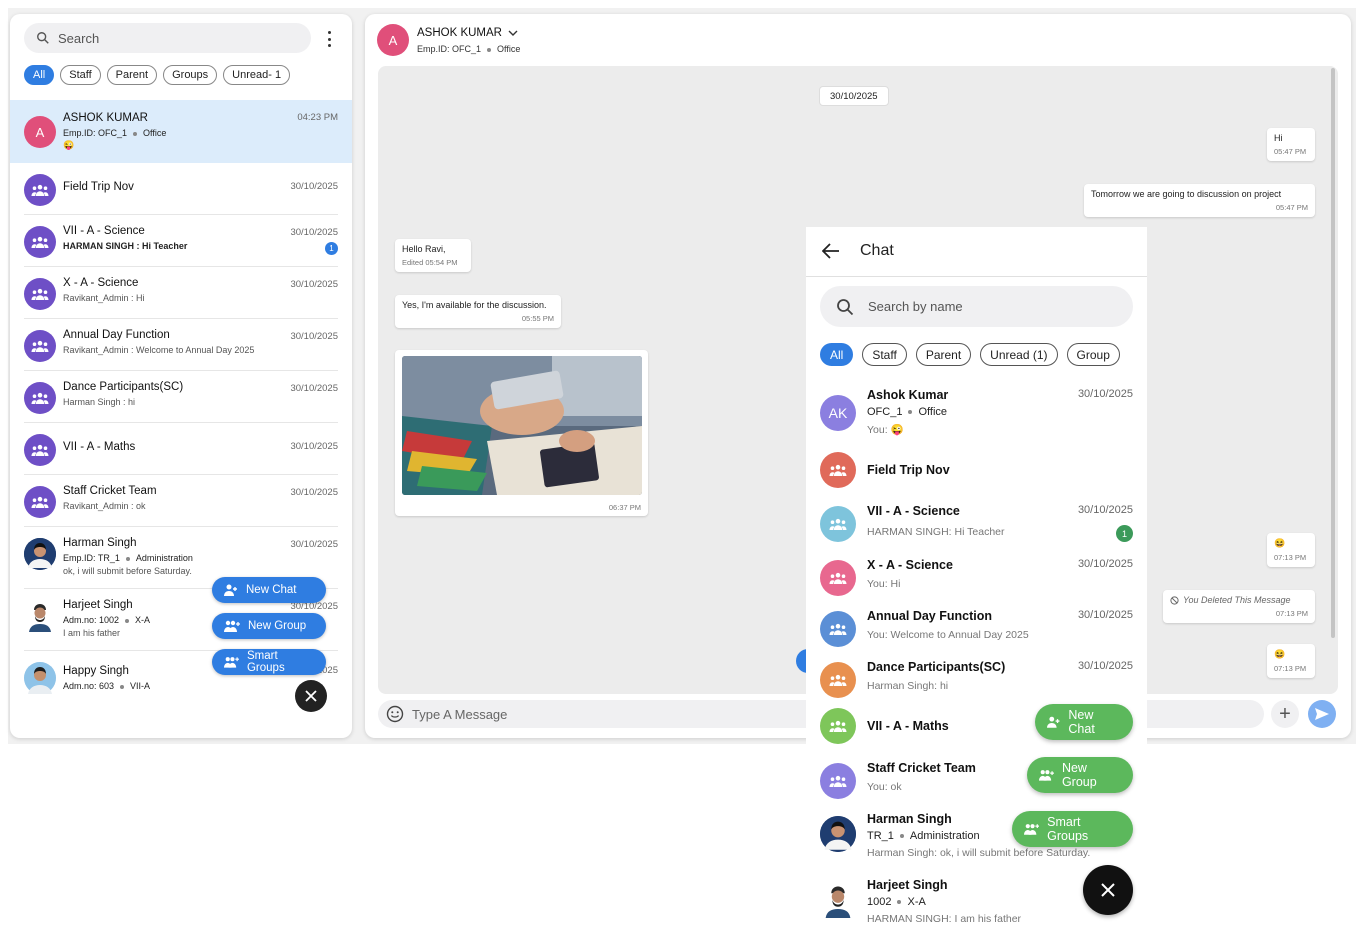 This screenshot has height=928, width=1359. Describe the element at coordinates (79, 38) in the screenshot. I see `search-placeholder: Search` at that location.